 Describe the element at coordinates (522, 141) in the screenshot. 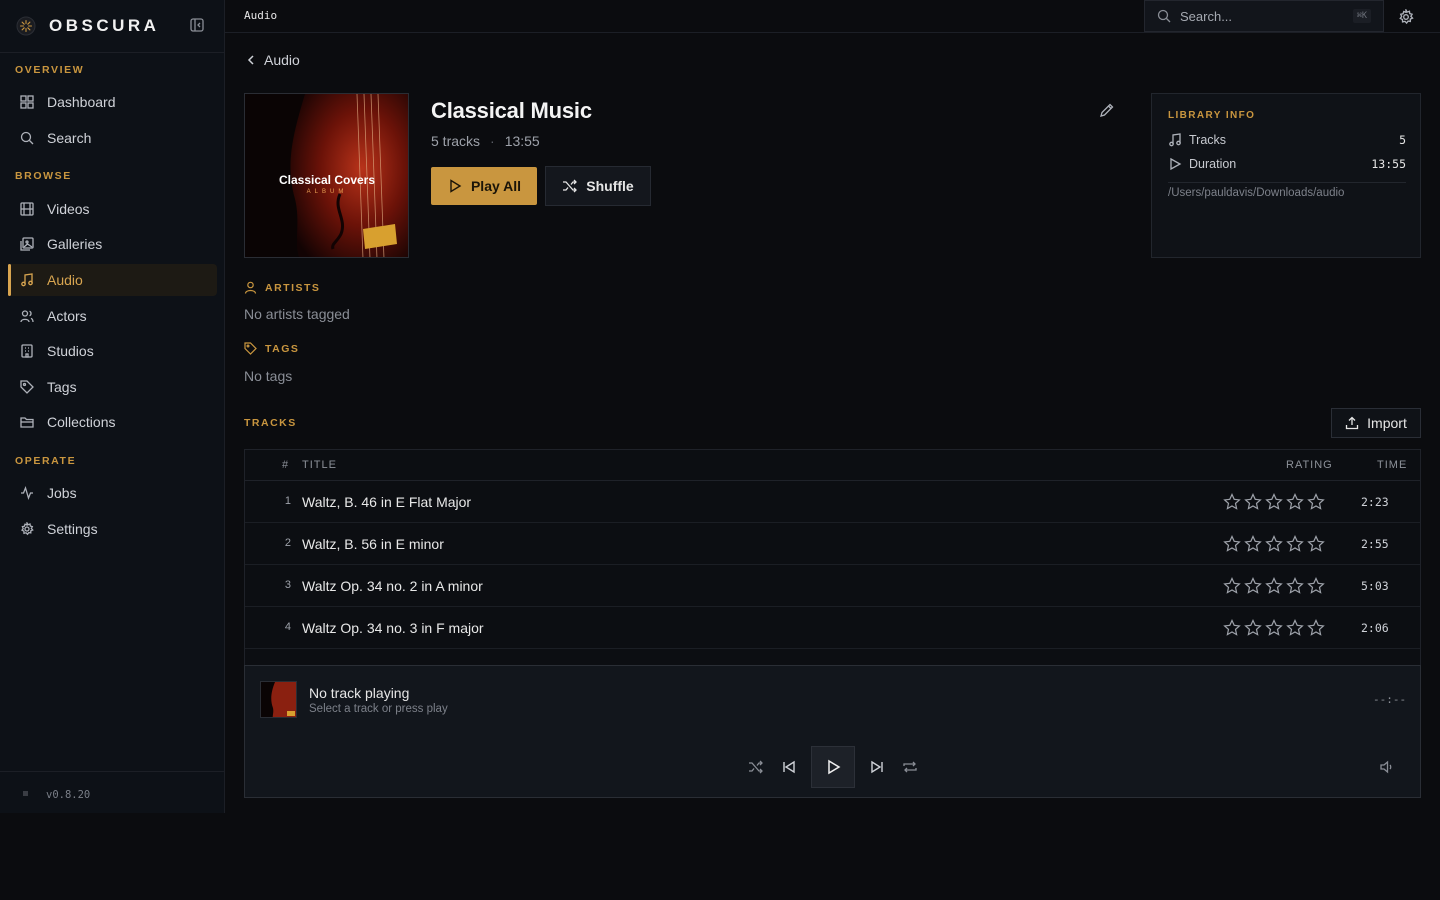

I see `album-duration: 13:55` at that location.